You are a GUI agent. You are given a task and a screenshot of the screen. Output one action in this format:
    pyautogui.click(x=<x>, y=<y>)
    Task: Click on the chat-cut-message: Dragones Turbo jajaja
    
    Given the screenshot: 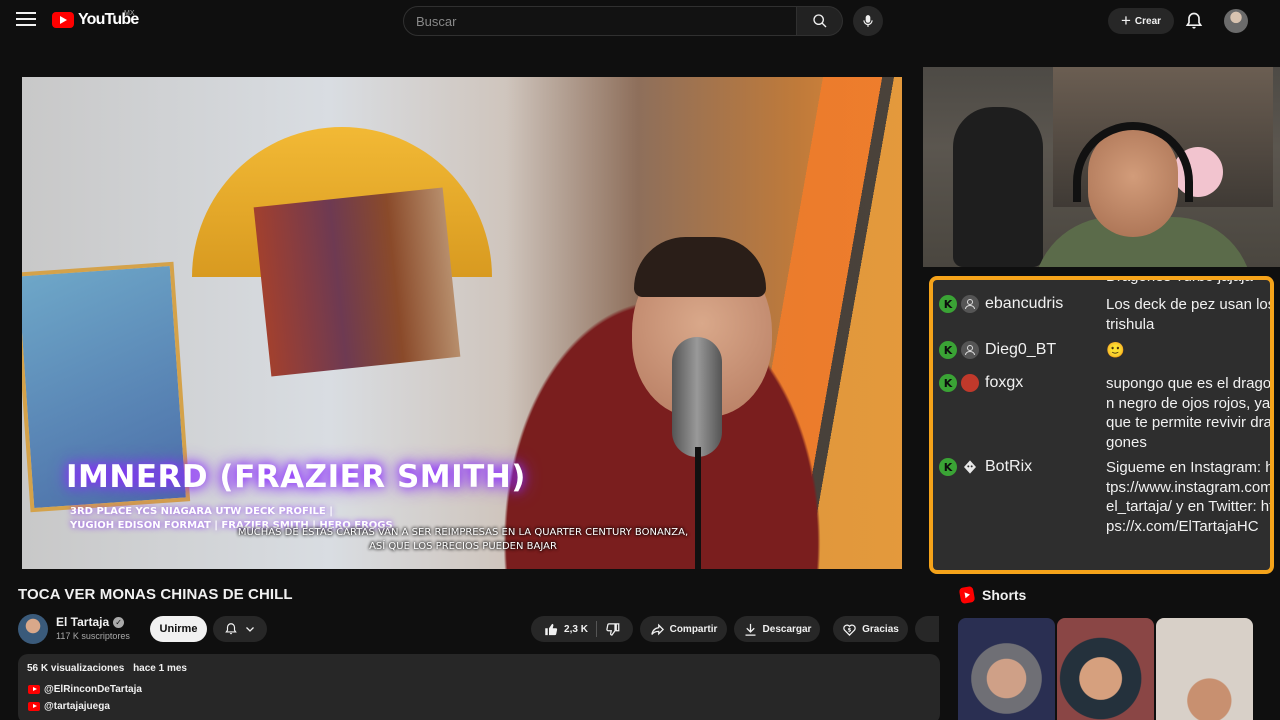 What is the action you would take?
    pyautogui.click(x=1179, y=280)
    